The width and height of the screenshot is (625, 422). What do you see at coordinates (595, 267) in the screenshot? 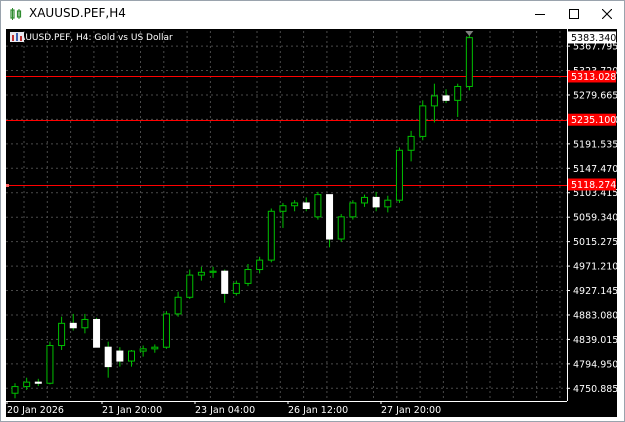
I see `y-tick-label: 4971.210` at bounding box center [595, 267].